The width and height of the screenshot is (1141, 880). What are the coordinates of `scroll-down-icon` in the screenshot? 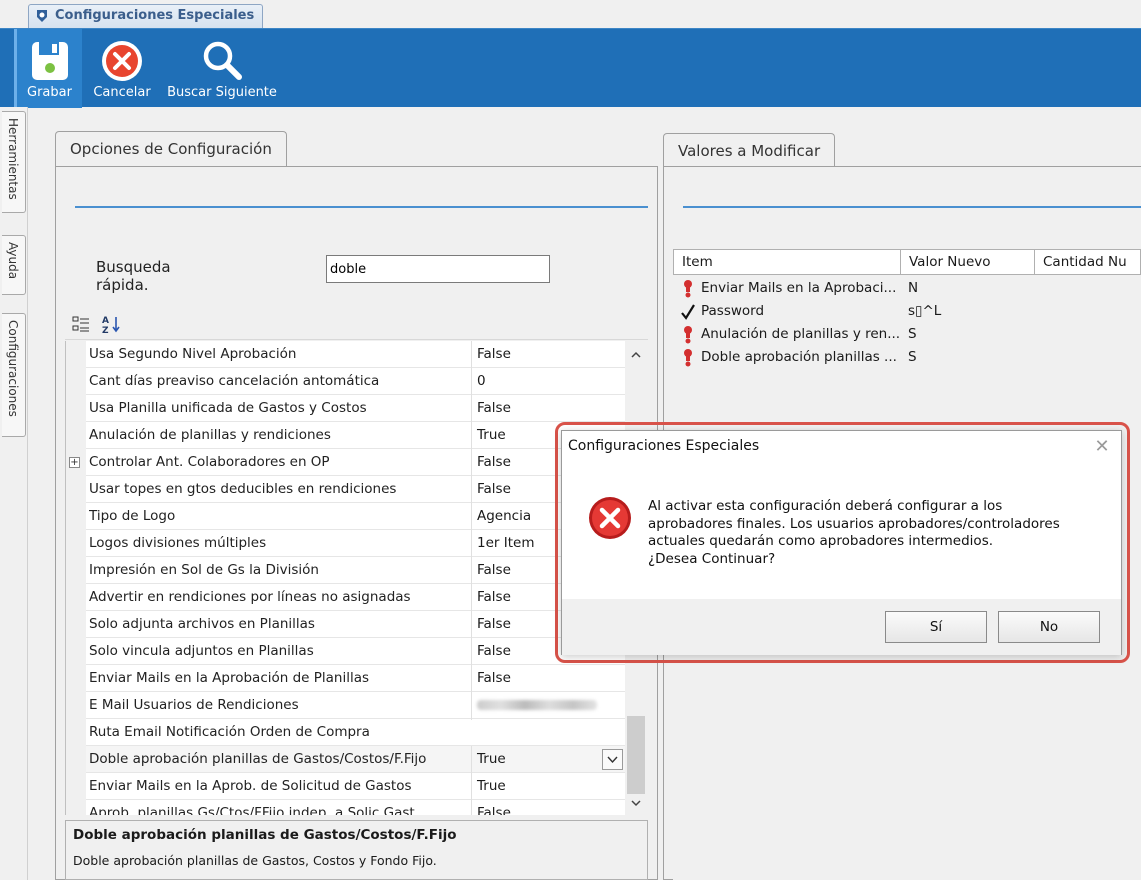 It's located at (636, 803).